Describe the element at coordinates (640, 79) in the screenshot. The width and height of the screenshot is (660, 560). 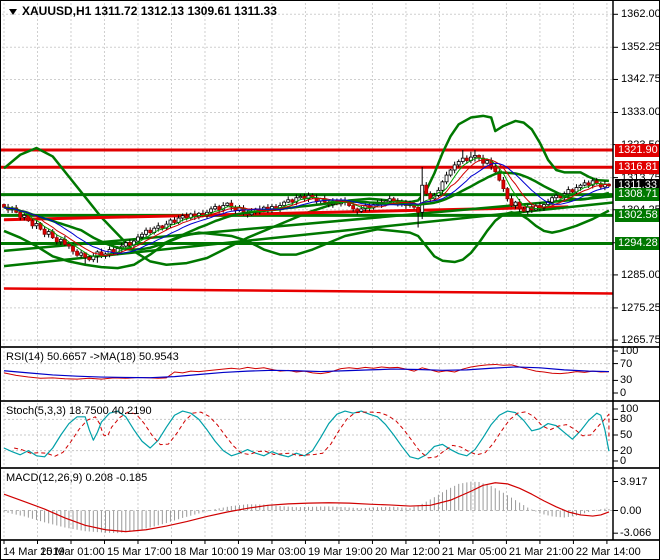
I see `price-tick-label: 1342.75` at that location.